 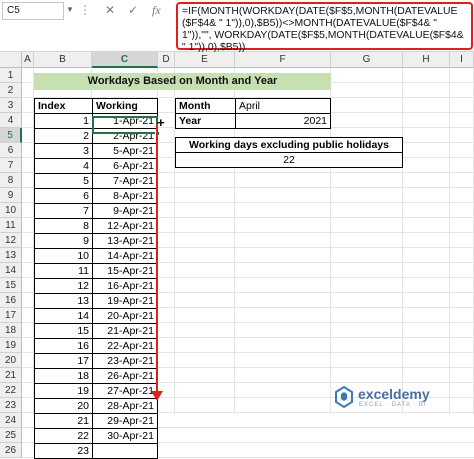 I want to click on summary-value: 22, so click(x=289, y=160).